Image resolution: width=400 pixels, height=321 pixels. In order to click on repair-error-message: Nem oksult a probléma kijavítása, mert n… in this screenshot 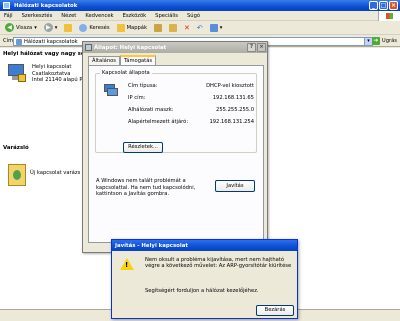, I will do `click(218, 263)`.